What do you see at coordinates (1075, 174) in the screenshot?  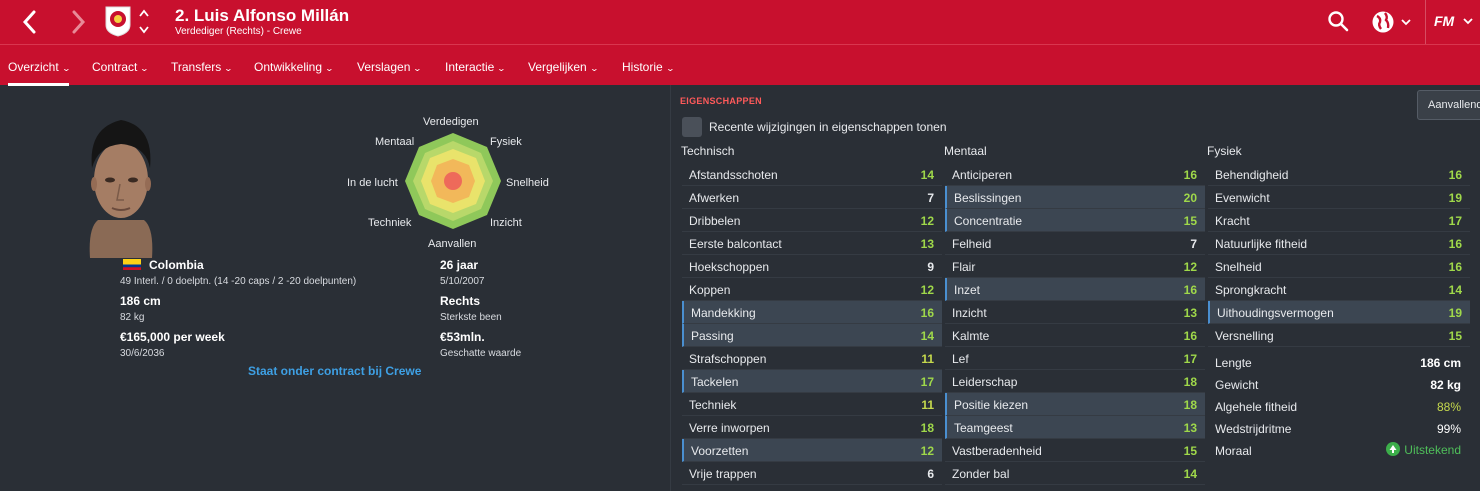 I see `mental-attribute-row: Anticiperen 16` at bounding box center [1075, 174].